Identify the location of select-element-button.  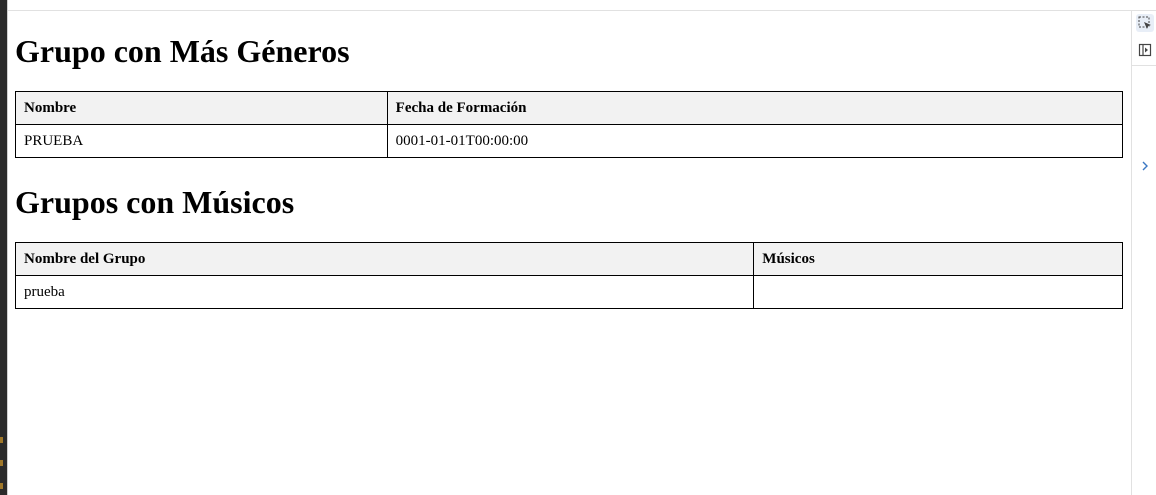
(1145, 23).